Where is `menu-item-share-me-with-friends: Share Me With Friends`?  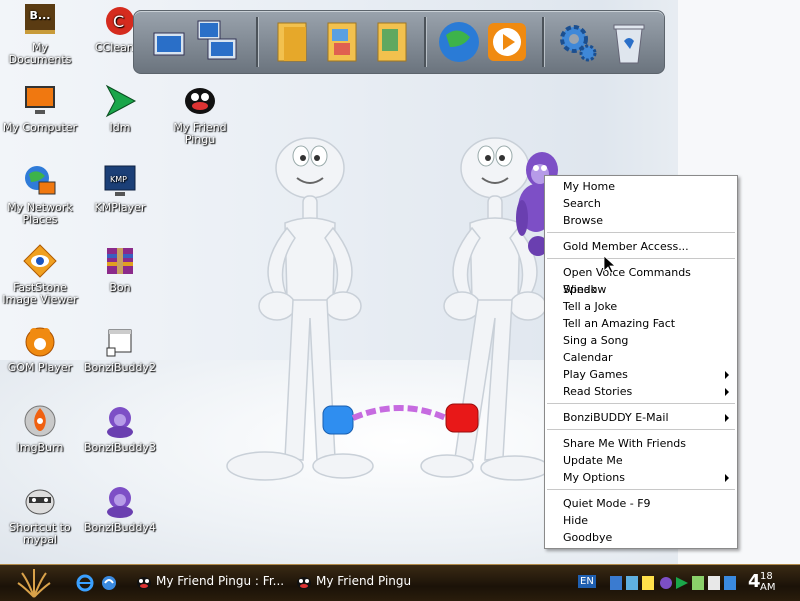 menu-item-share-me-with-friends: Share Me With Friends is located at coordinates (646, 443).